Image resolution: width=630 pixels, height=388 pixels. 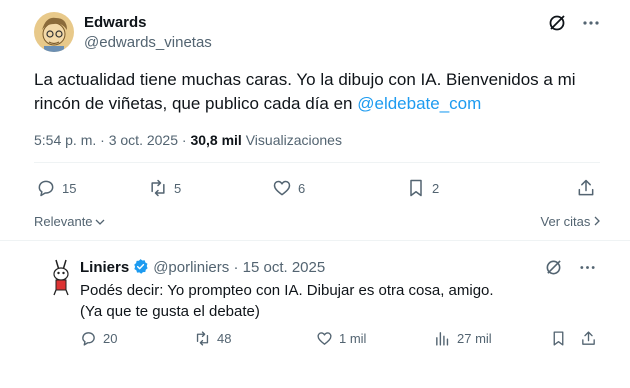 I want to click on sort-relevance-dropdown: Relevante, so click(x=69, y=221).